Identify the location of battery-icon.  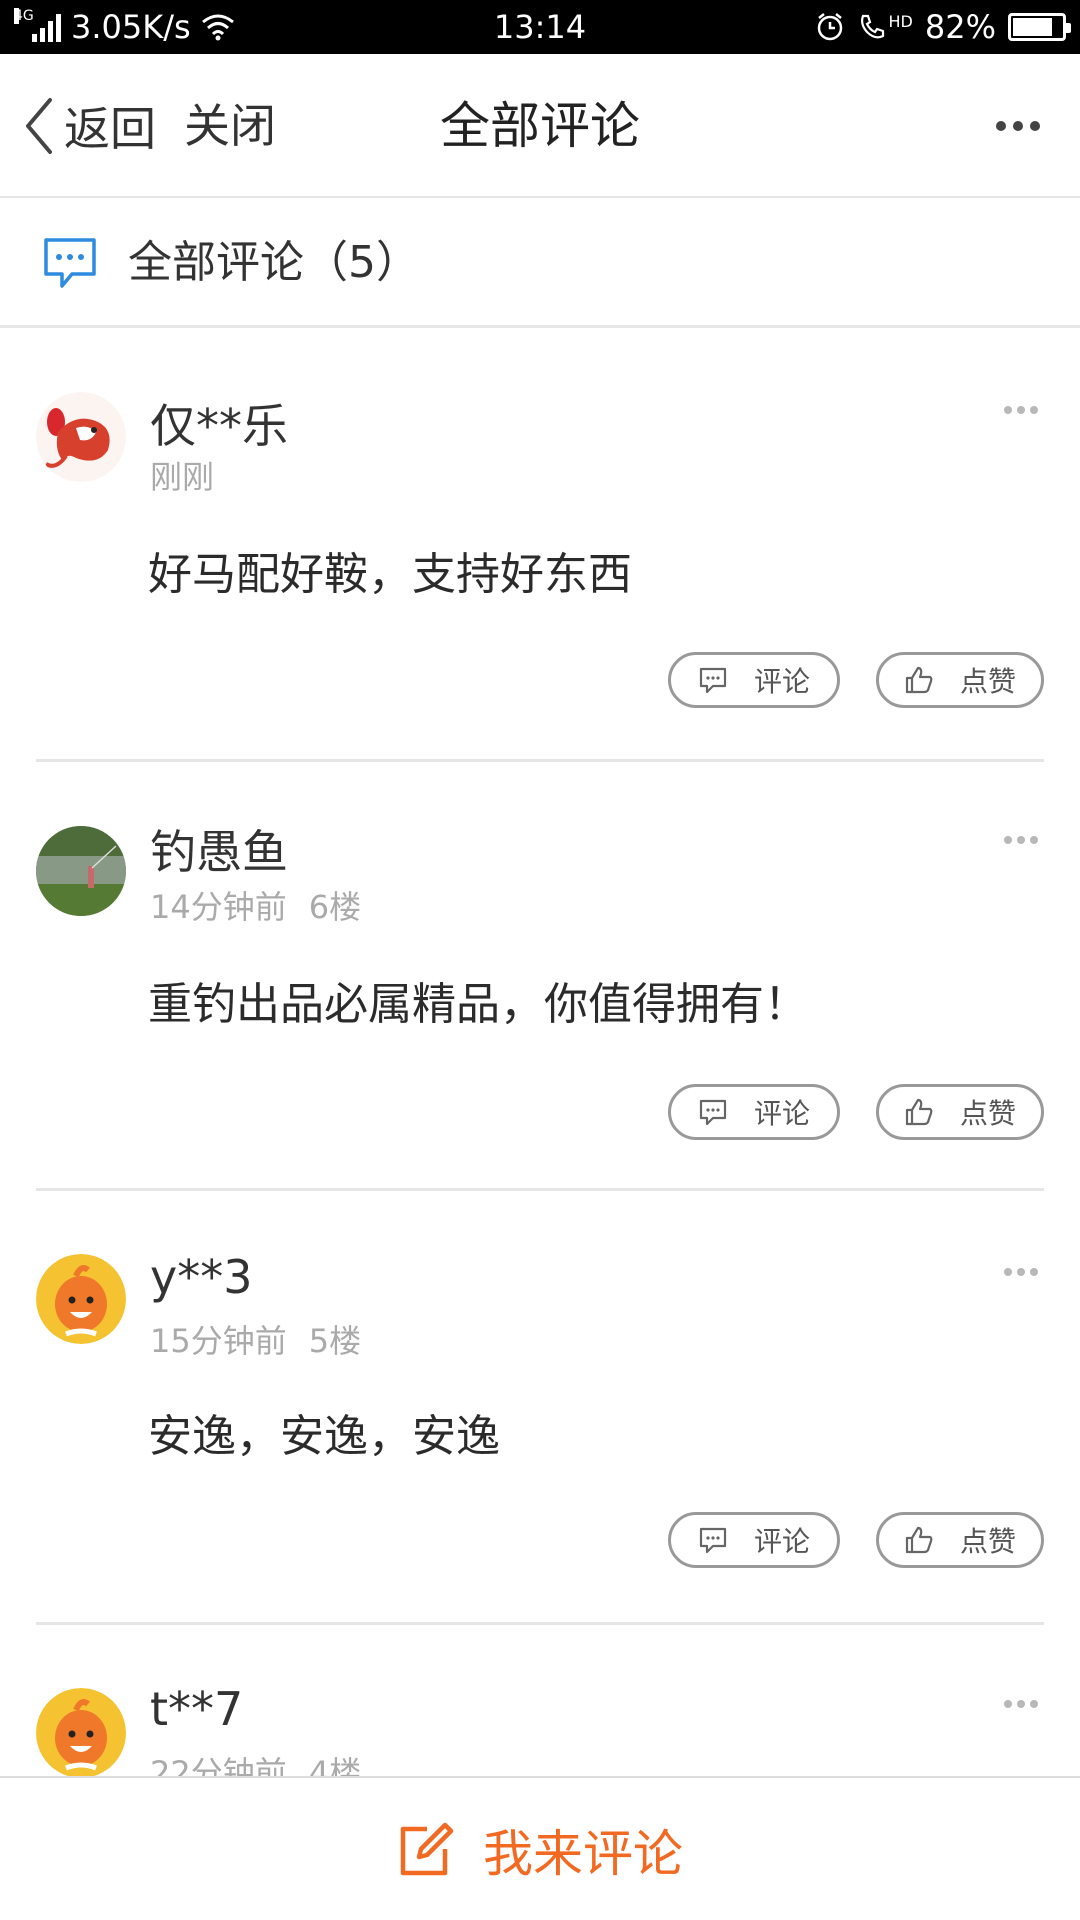
(1039, 27).